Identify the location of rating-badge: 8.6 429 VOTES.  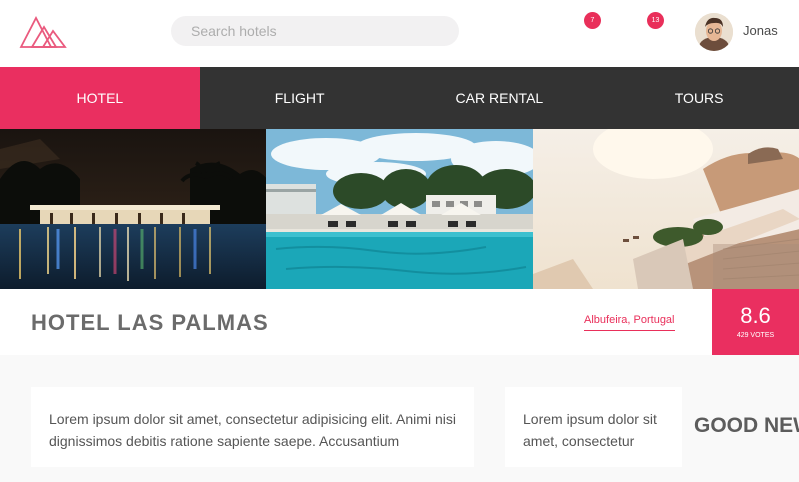
(755, 322).